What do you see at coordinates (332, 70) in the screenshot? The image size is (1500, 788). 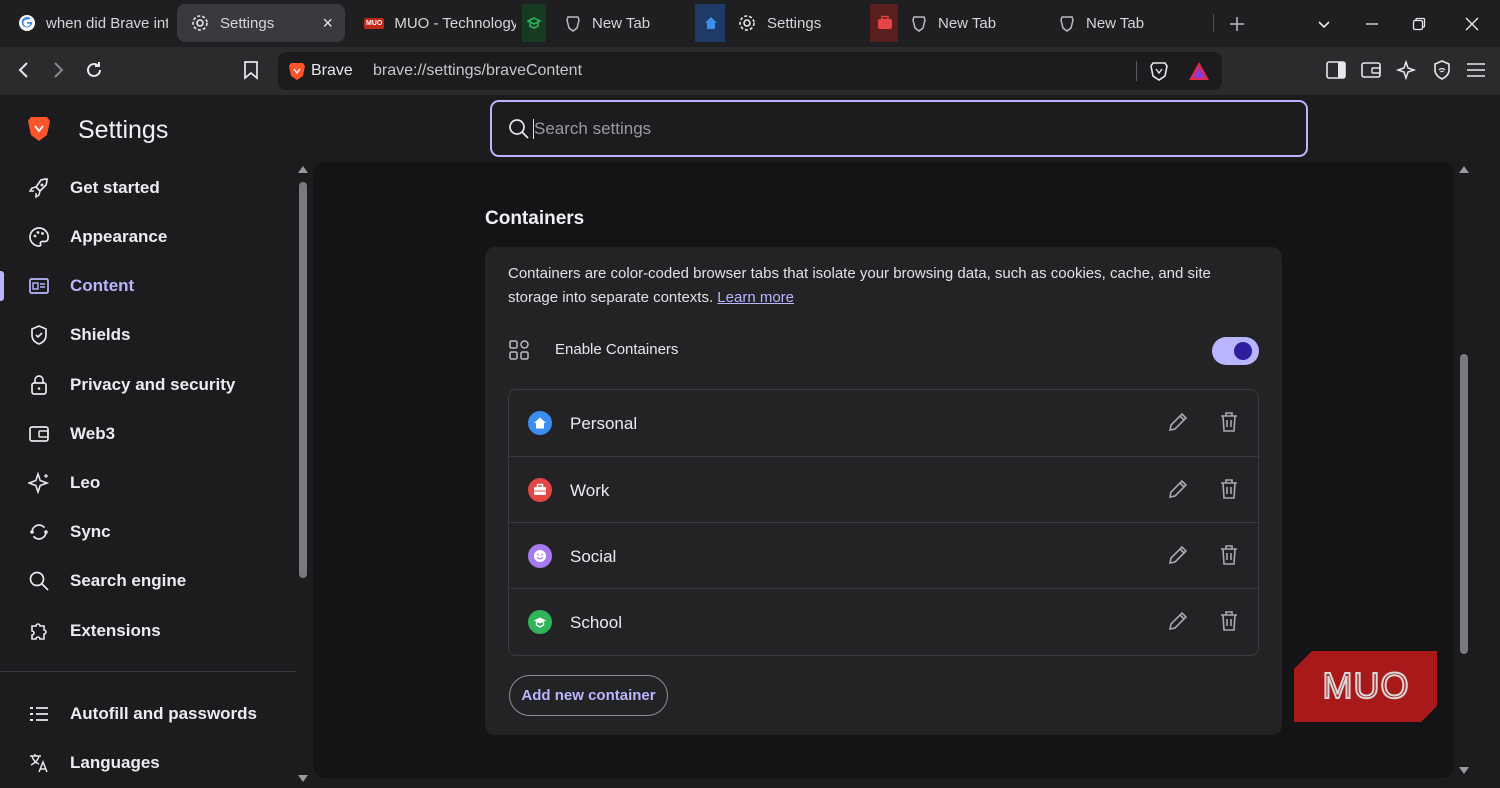 I see `site-label: Brave` at bounding box center [332, 70].